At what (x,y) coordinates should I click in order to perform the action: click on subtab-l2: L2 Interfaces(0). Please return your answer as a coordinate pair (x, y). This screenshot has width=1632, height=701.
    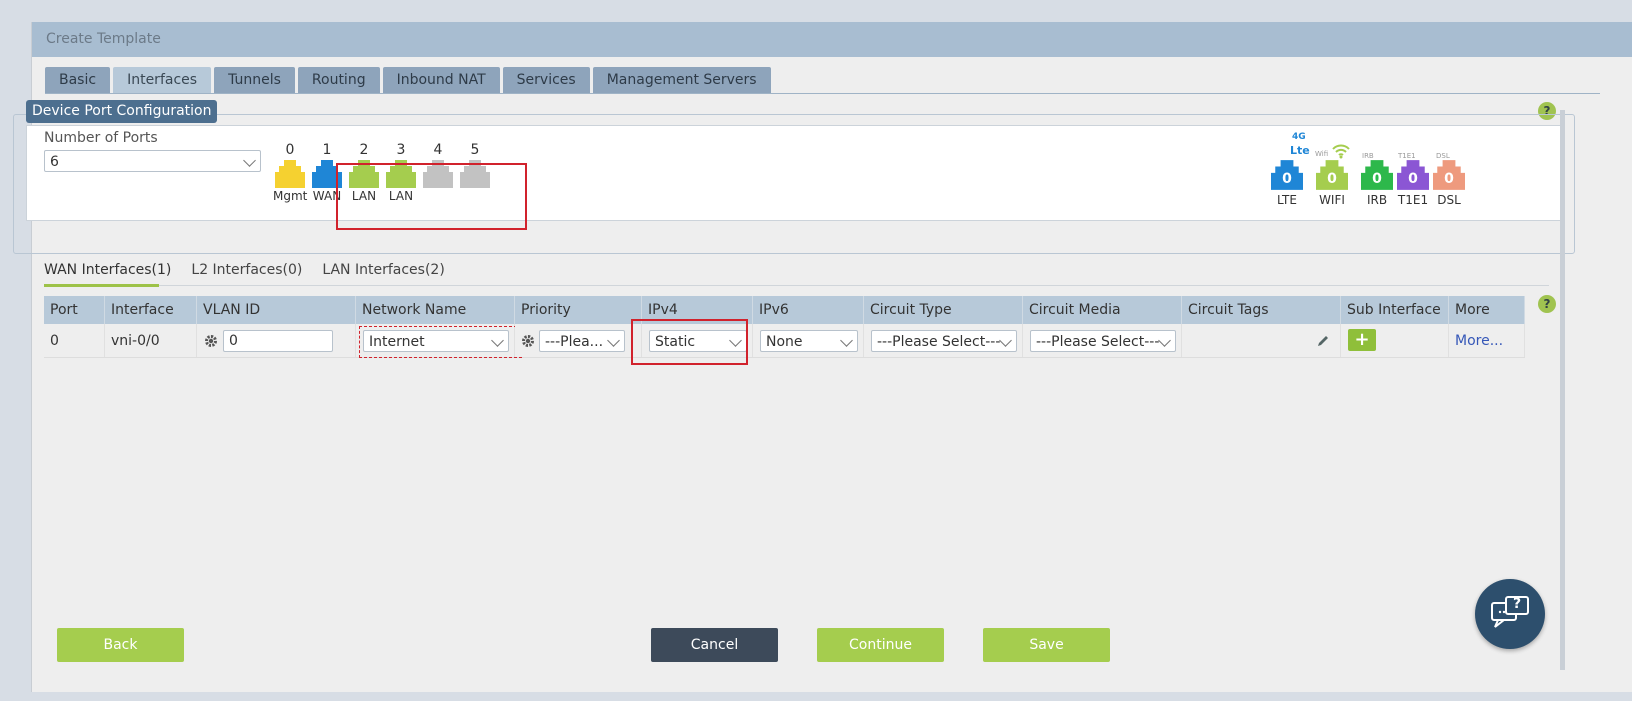
    Looking at the image, I should click on (246, 274).